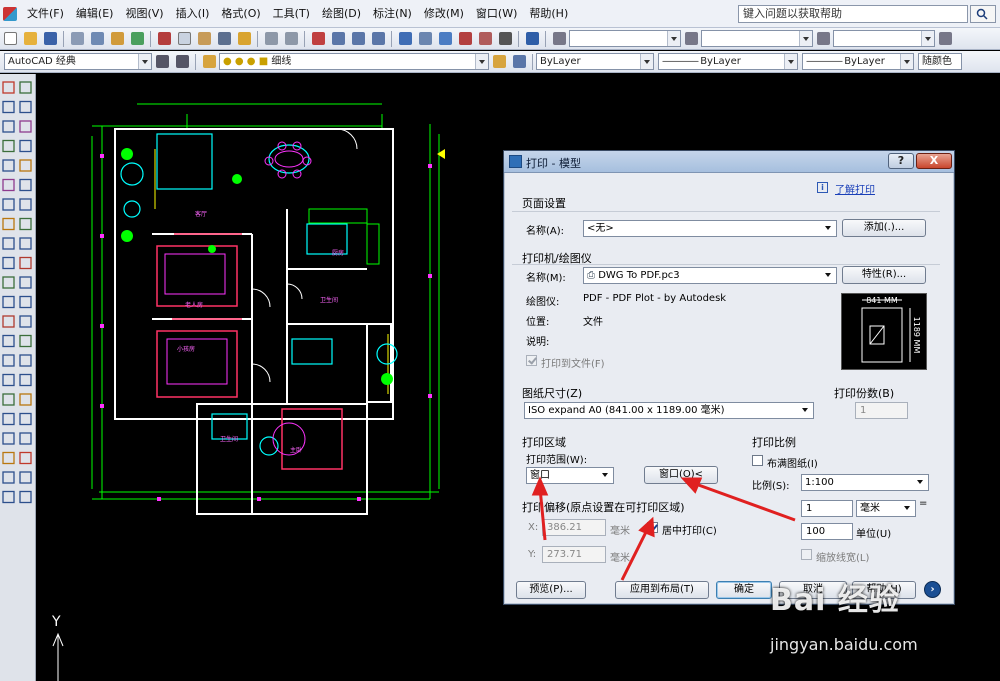  Describe the element at coordinates (77, 39) in the screenshot. I see `print-icon` at that location.